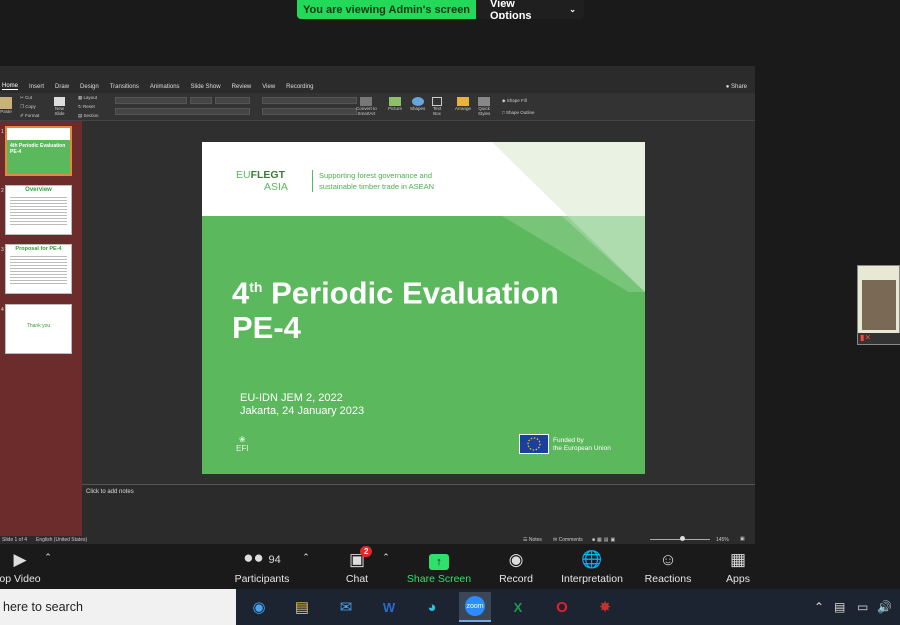 The image size is (900, 625). I want to click on tab-view: View, so click(268, 87).